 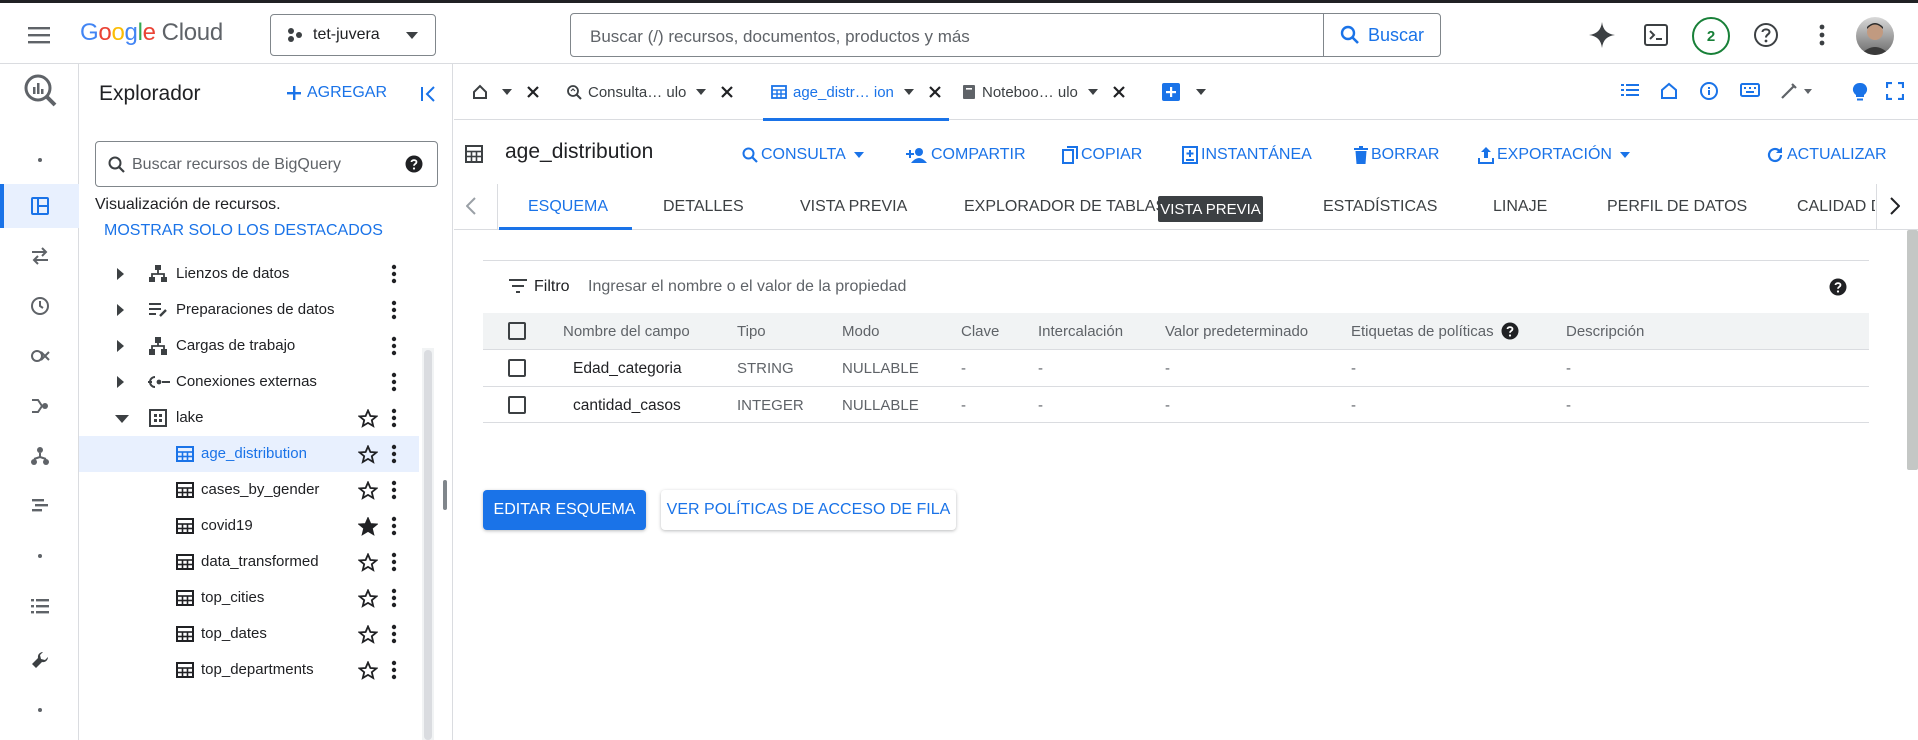 I want to click on row-checkbox, so click(x=517, y=405).